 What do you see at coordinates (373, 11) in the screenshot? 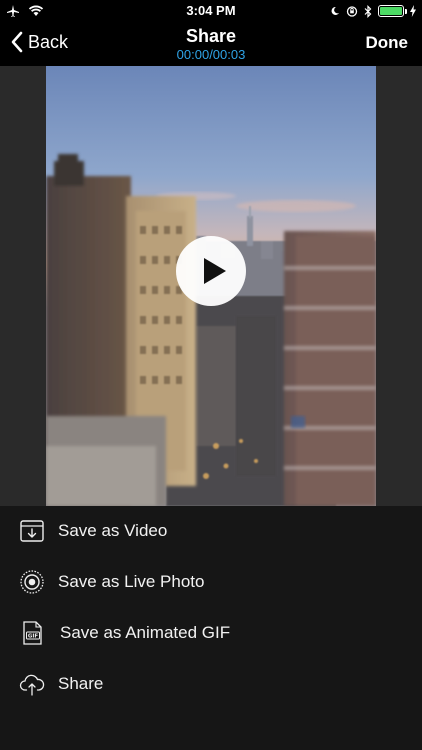
I see `status-right-icons` at bounding box center [373, 11].